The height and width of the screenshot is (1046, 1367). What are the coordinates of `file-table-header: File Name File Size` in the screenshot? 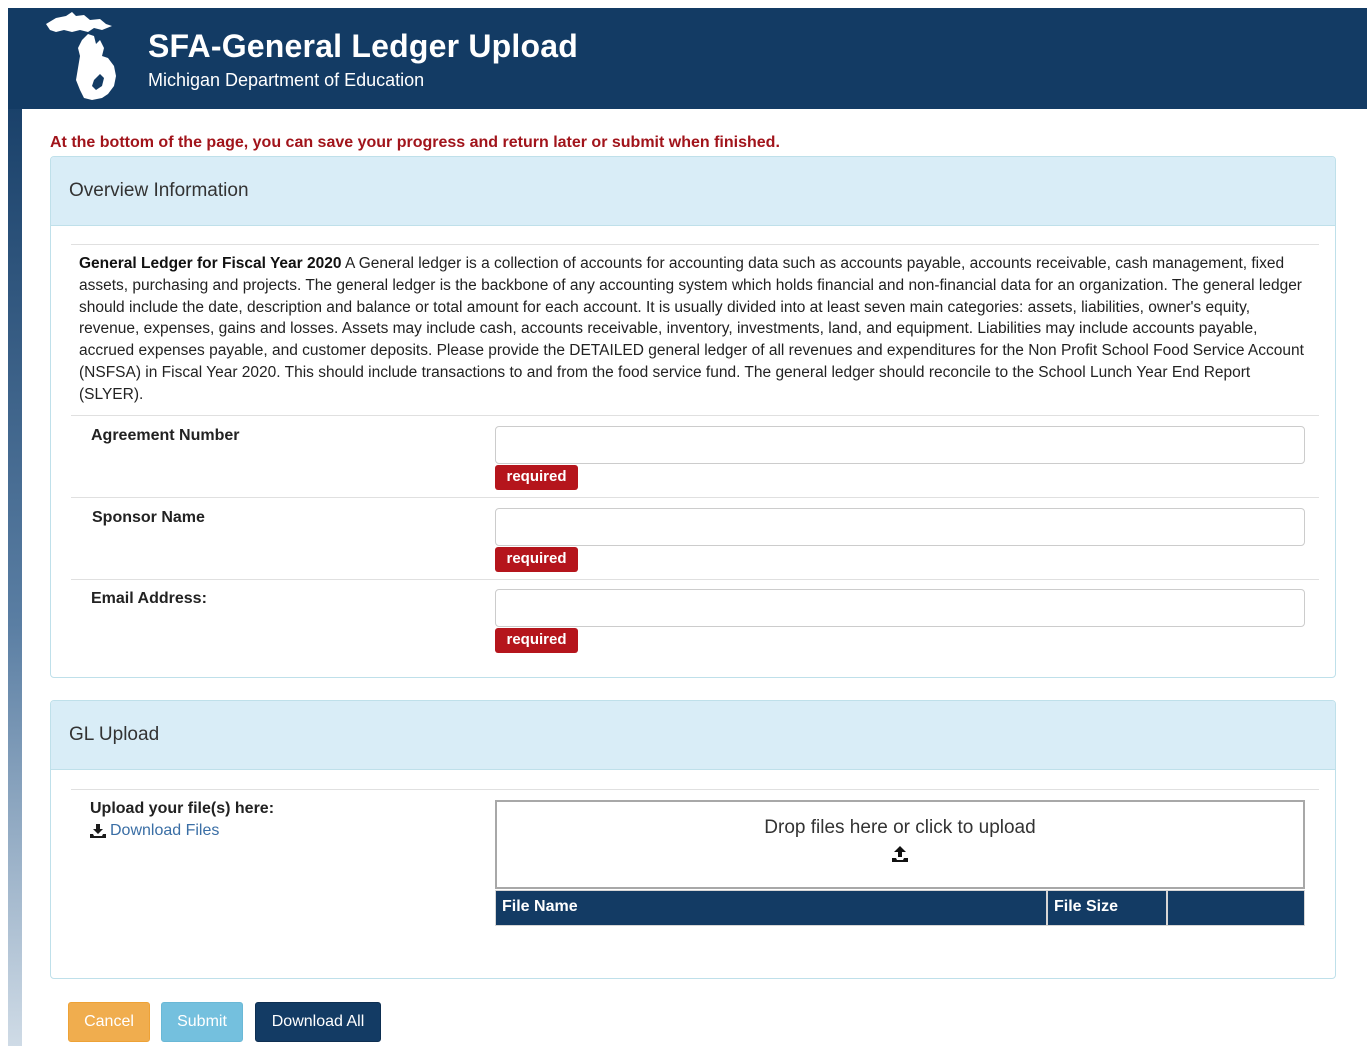 It's located at (900, 908).